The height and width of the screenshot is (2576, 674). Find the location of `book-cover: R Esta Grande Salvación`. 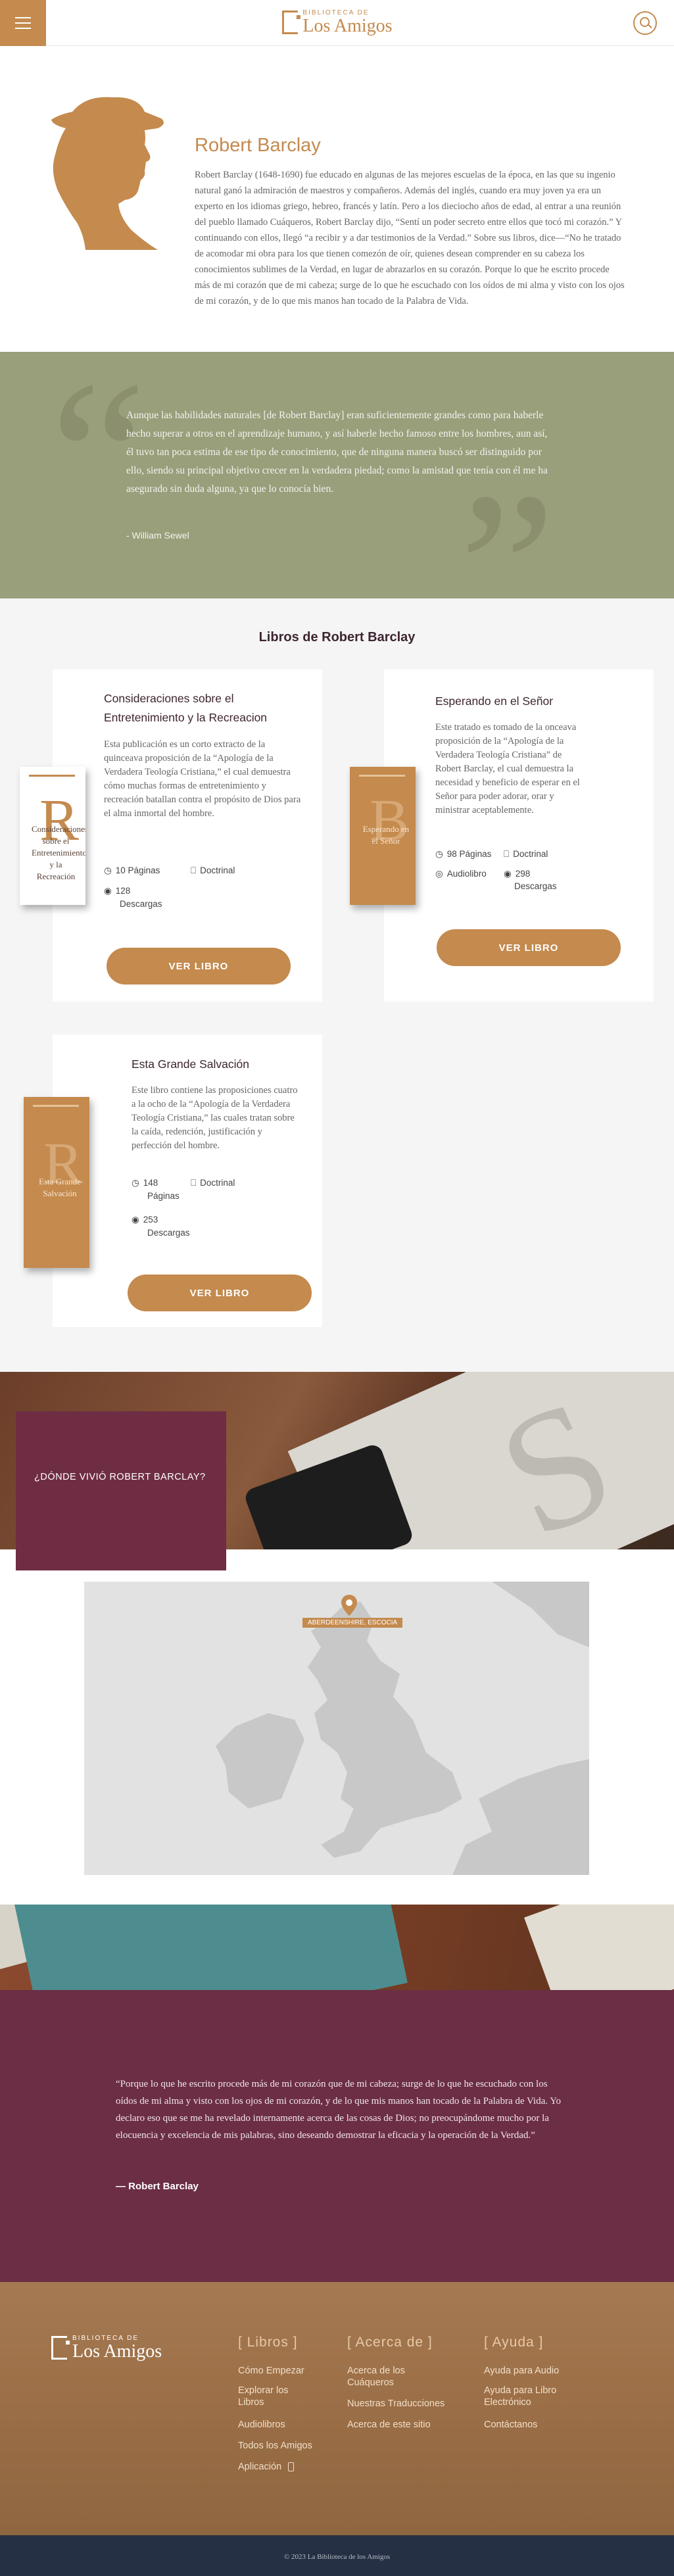

book-cover: R Esta Grande Salvación is located at coordinates (57, 1183).